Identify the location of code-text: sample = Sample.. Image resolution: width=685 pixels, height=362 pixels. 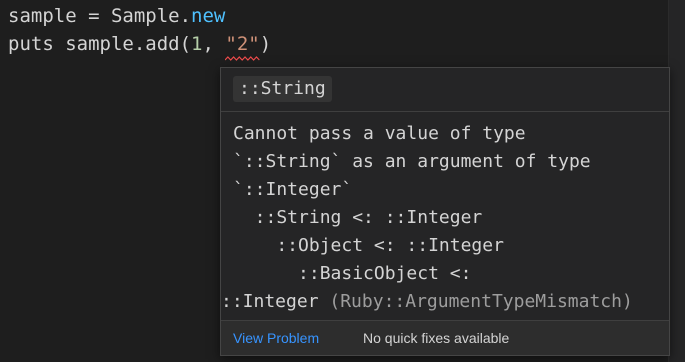
(100, 16).